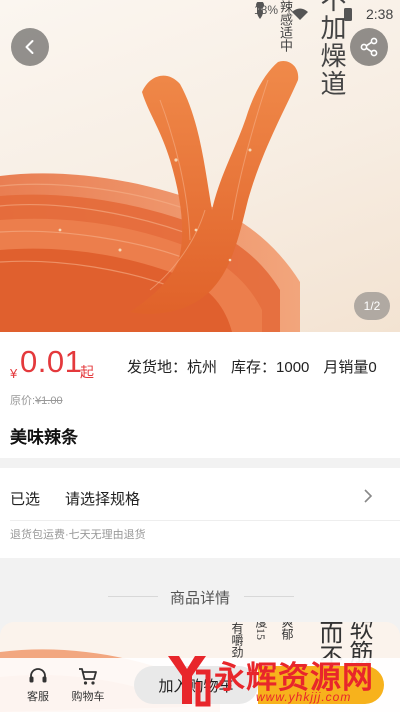 This screenshot has width=400, height=712. What do you see at coordinates (285, 26) in the screenshot?
I see `hero-overlay-text-small: 辣感适中` at bounding box center [285, 26].